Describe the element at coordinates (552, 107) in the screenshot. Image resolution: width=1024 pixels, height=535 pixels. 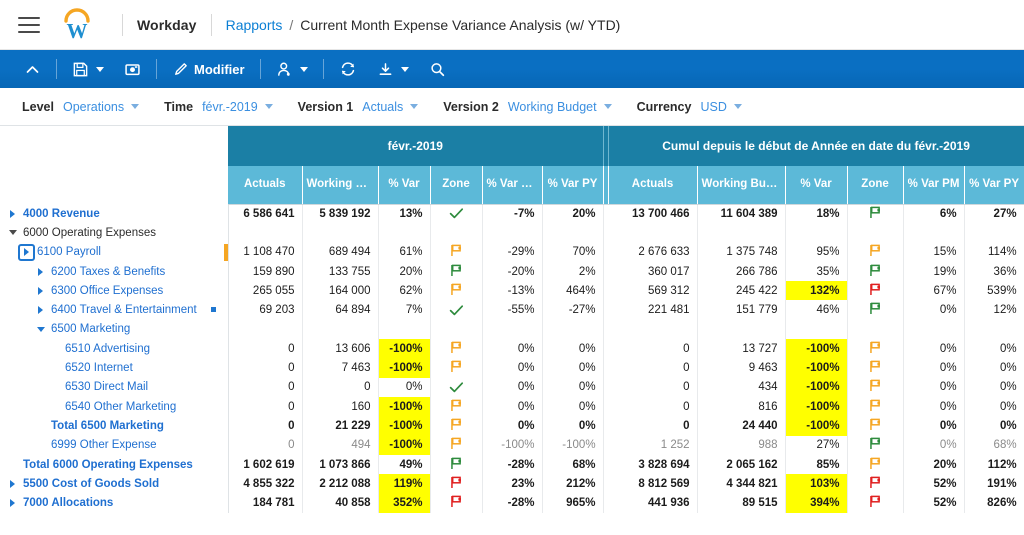
I see `filter-version-2-value: Working Budget` at that location.